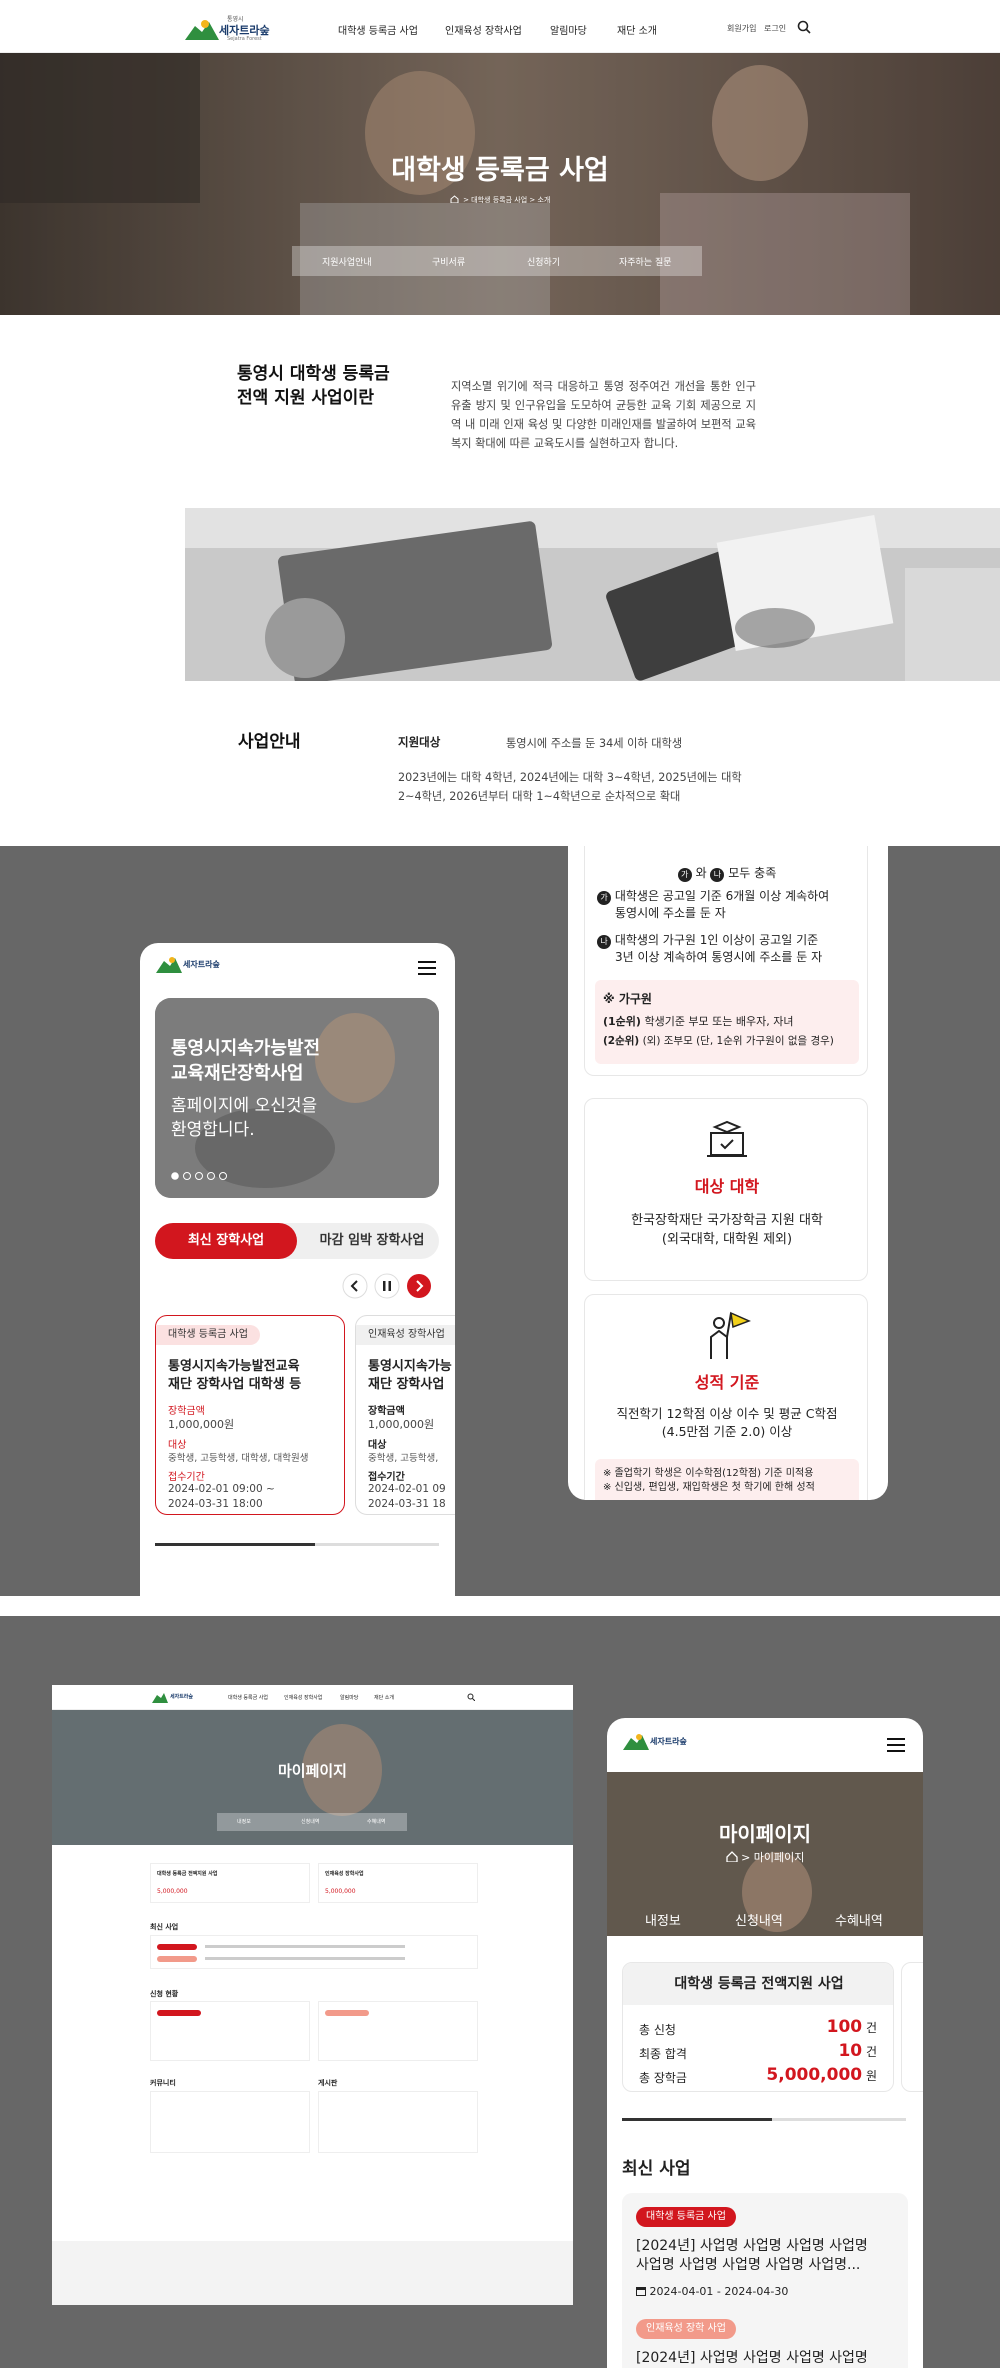  I want to click on tab-faq: 자주하는 질문, so click(645, 261).